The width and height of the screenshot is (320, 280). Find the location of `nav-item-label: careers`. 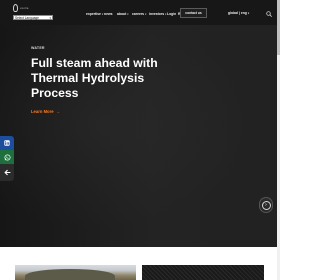

nav-item-label: careers is located at coordinates (138, 14).